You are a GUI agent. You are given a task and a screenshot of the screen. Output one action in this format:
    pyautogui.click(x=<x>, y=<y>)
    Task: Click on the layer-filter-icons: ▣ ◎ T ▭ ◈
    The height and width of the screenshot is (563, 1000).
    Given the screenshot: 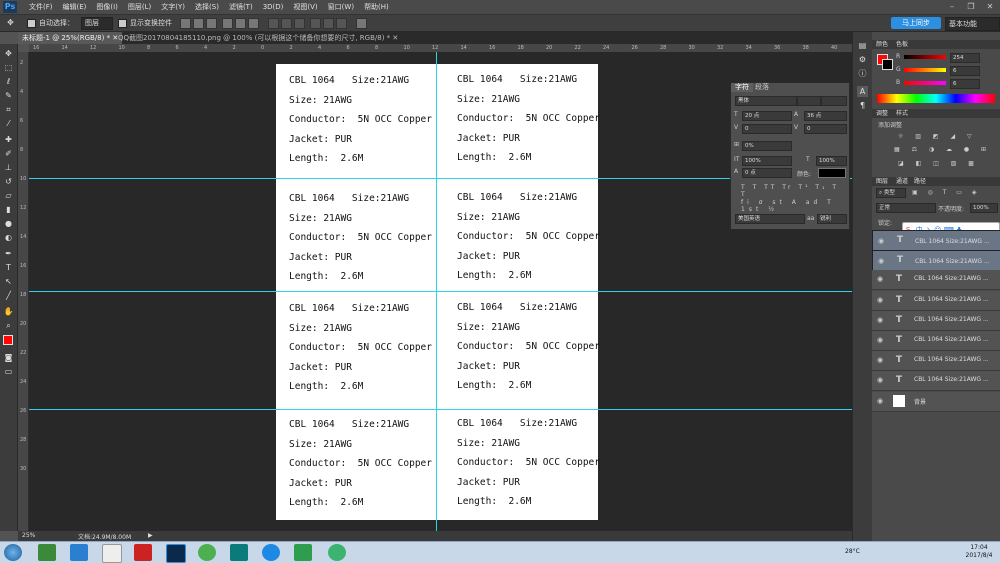 What is the action you would take?
    pyautogui.click(x=946, y=192)
    